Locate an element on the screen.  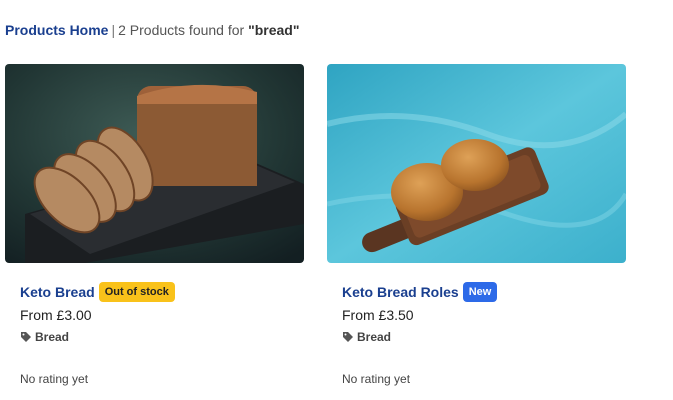
out-of-stock-badge: Out of stock is located at coordinates (136, 292).